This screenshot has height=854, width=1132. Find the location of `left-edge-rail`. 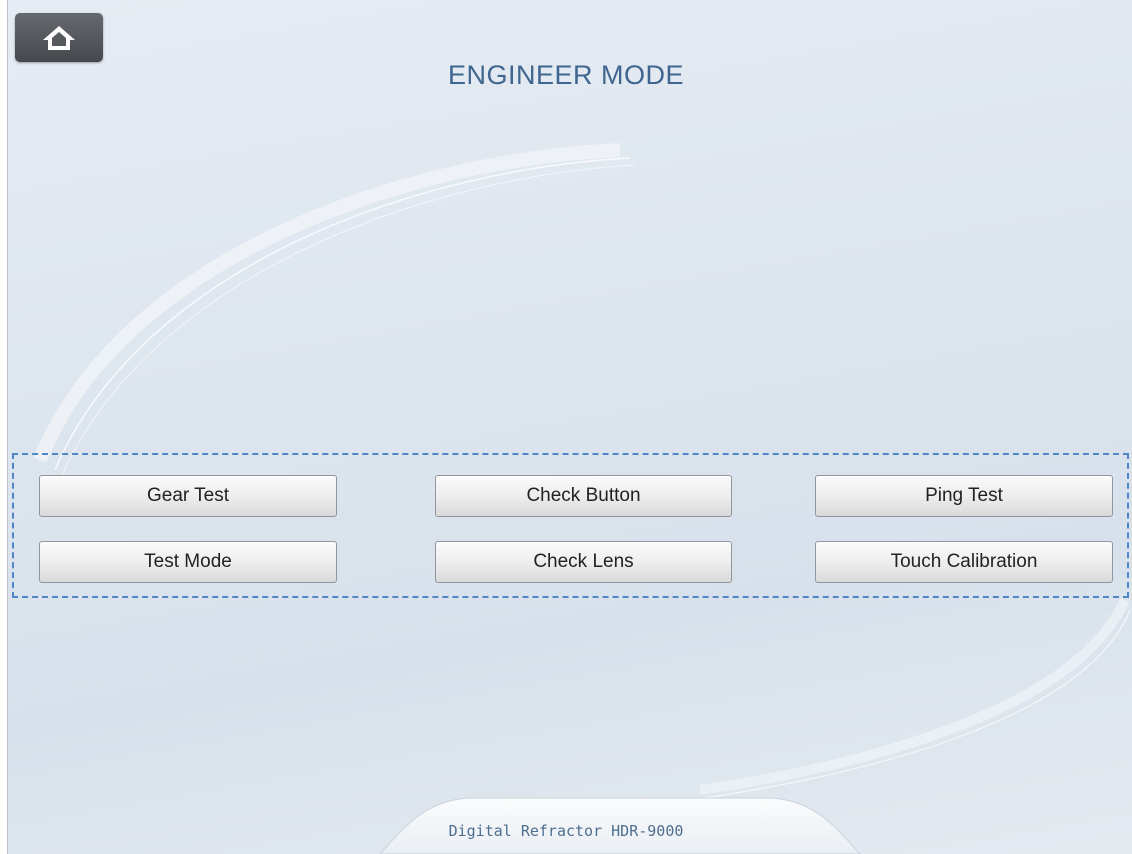

left-edge-rail is located at coordinates (4, 427).